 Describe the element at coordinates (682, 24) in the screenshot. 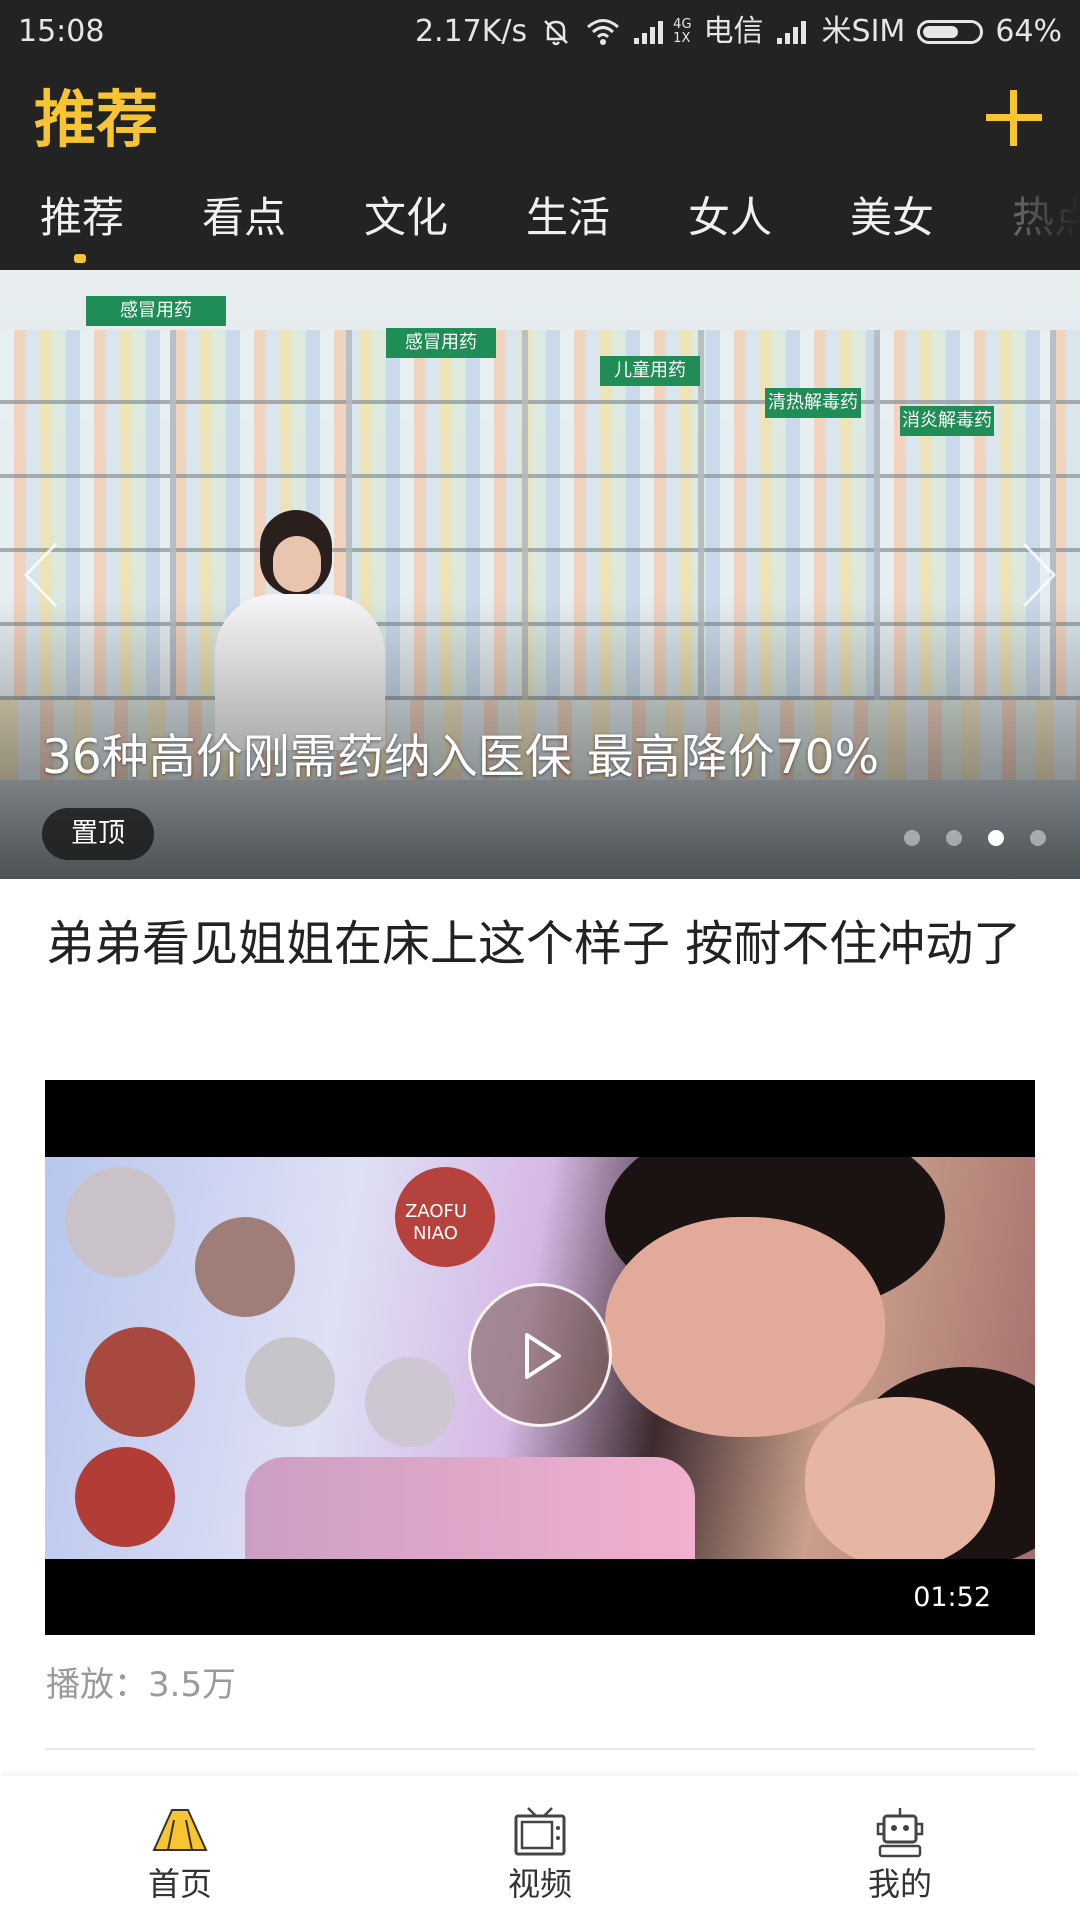

I see `network-type-top: 4G` at that location.